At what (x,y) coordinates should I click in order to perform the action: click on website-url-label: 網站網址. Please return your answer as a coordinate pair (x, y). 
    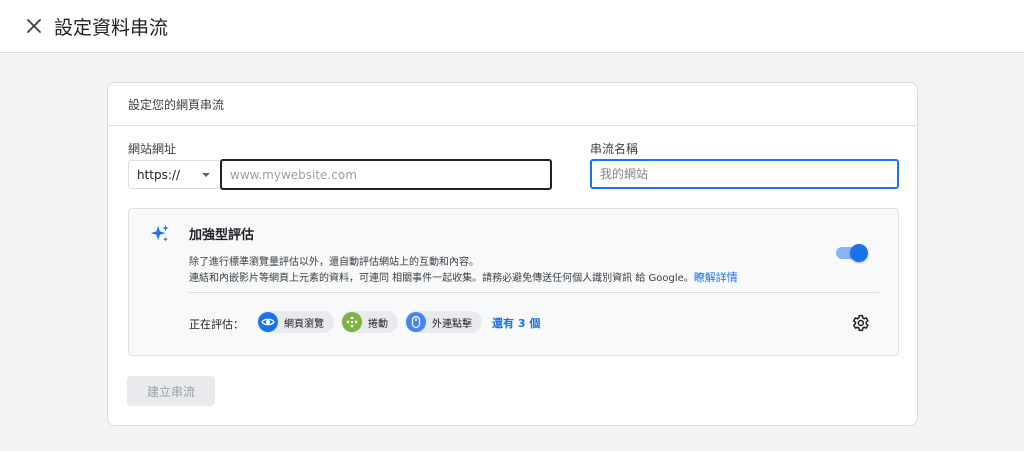
    Looking at the image, I should click on (152, 149).